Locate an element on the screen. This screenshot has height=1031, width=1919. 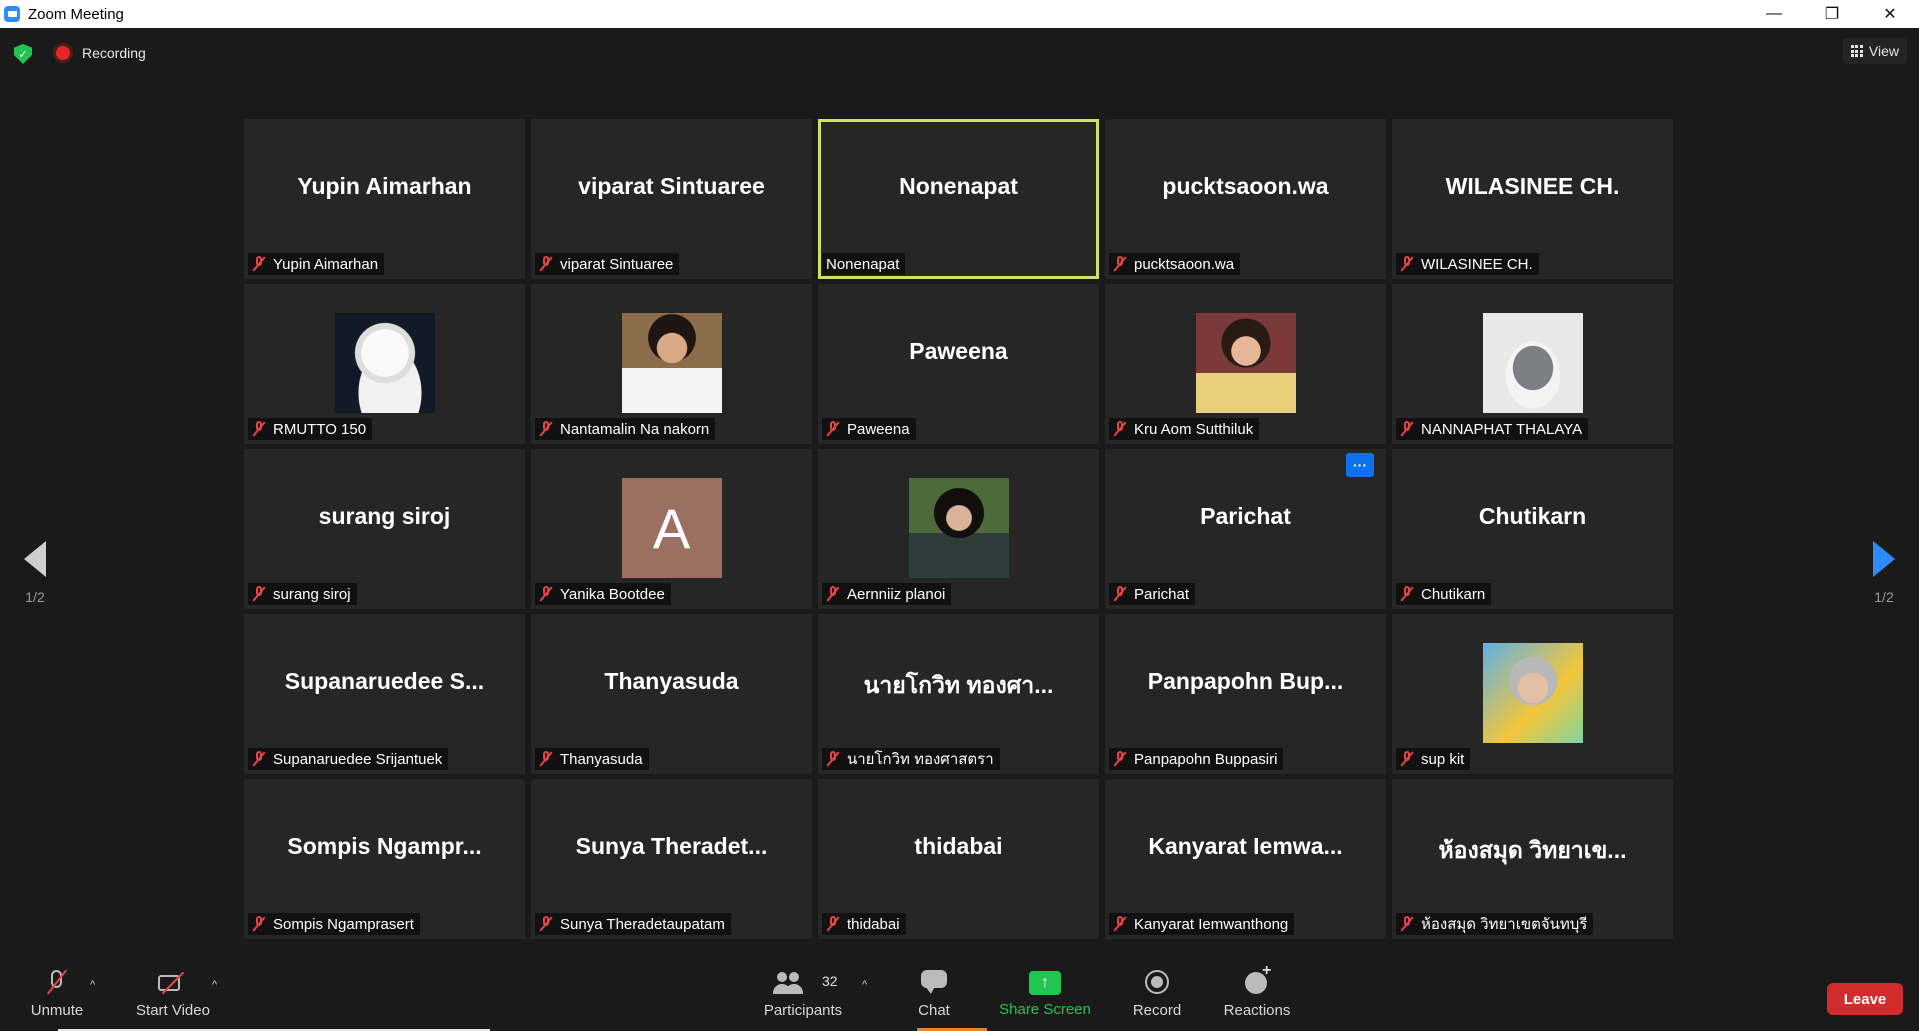
participant-name-label: Aernniiz planoi is located at coordinates (896, 594).